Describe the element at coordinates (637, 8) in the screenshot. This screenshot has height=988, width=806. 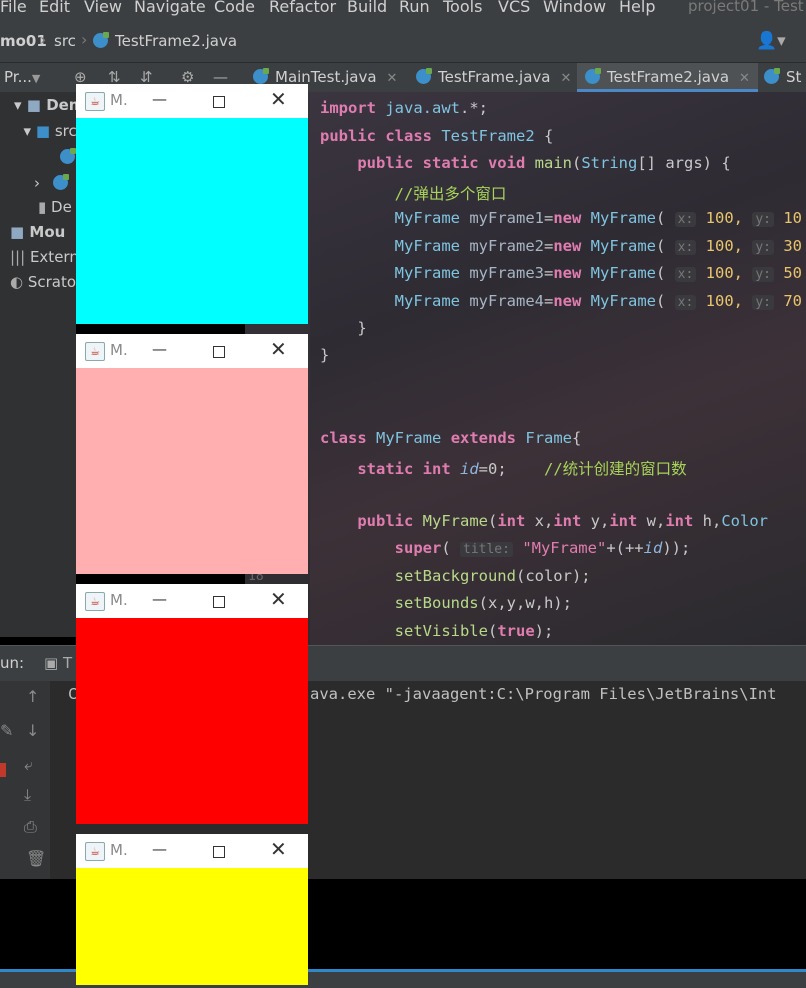
I see `menu-help: Help` at that location.